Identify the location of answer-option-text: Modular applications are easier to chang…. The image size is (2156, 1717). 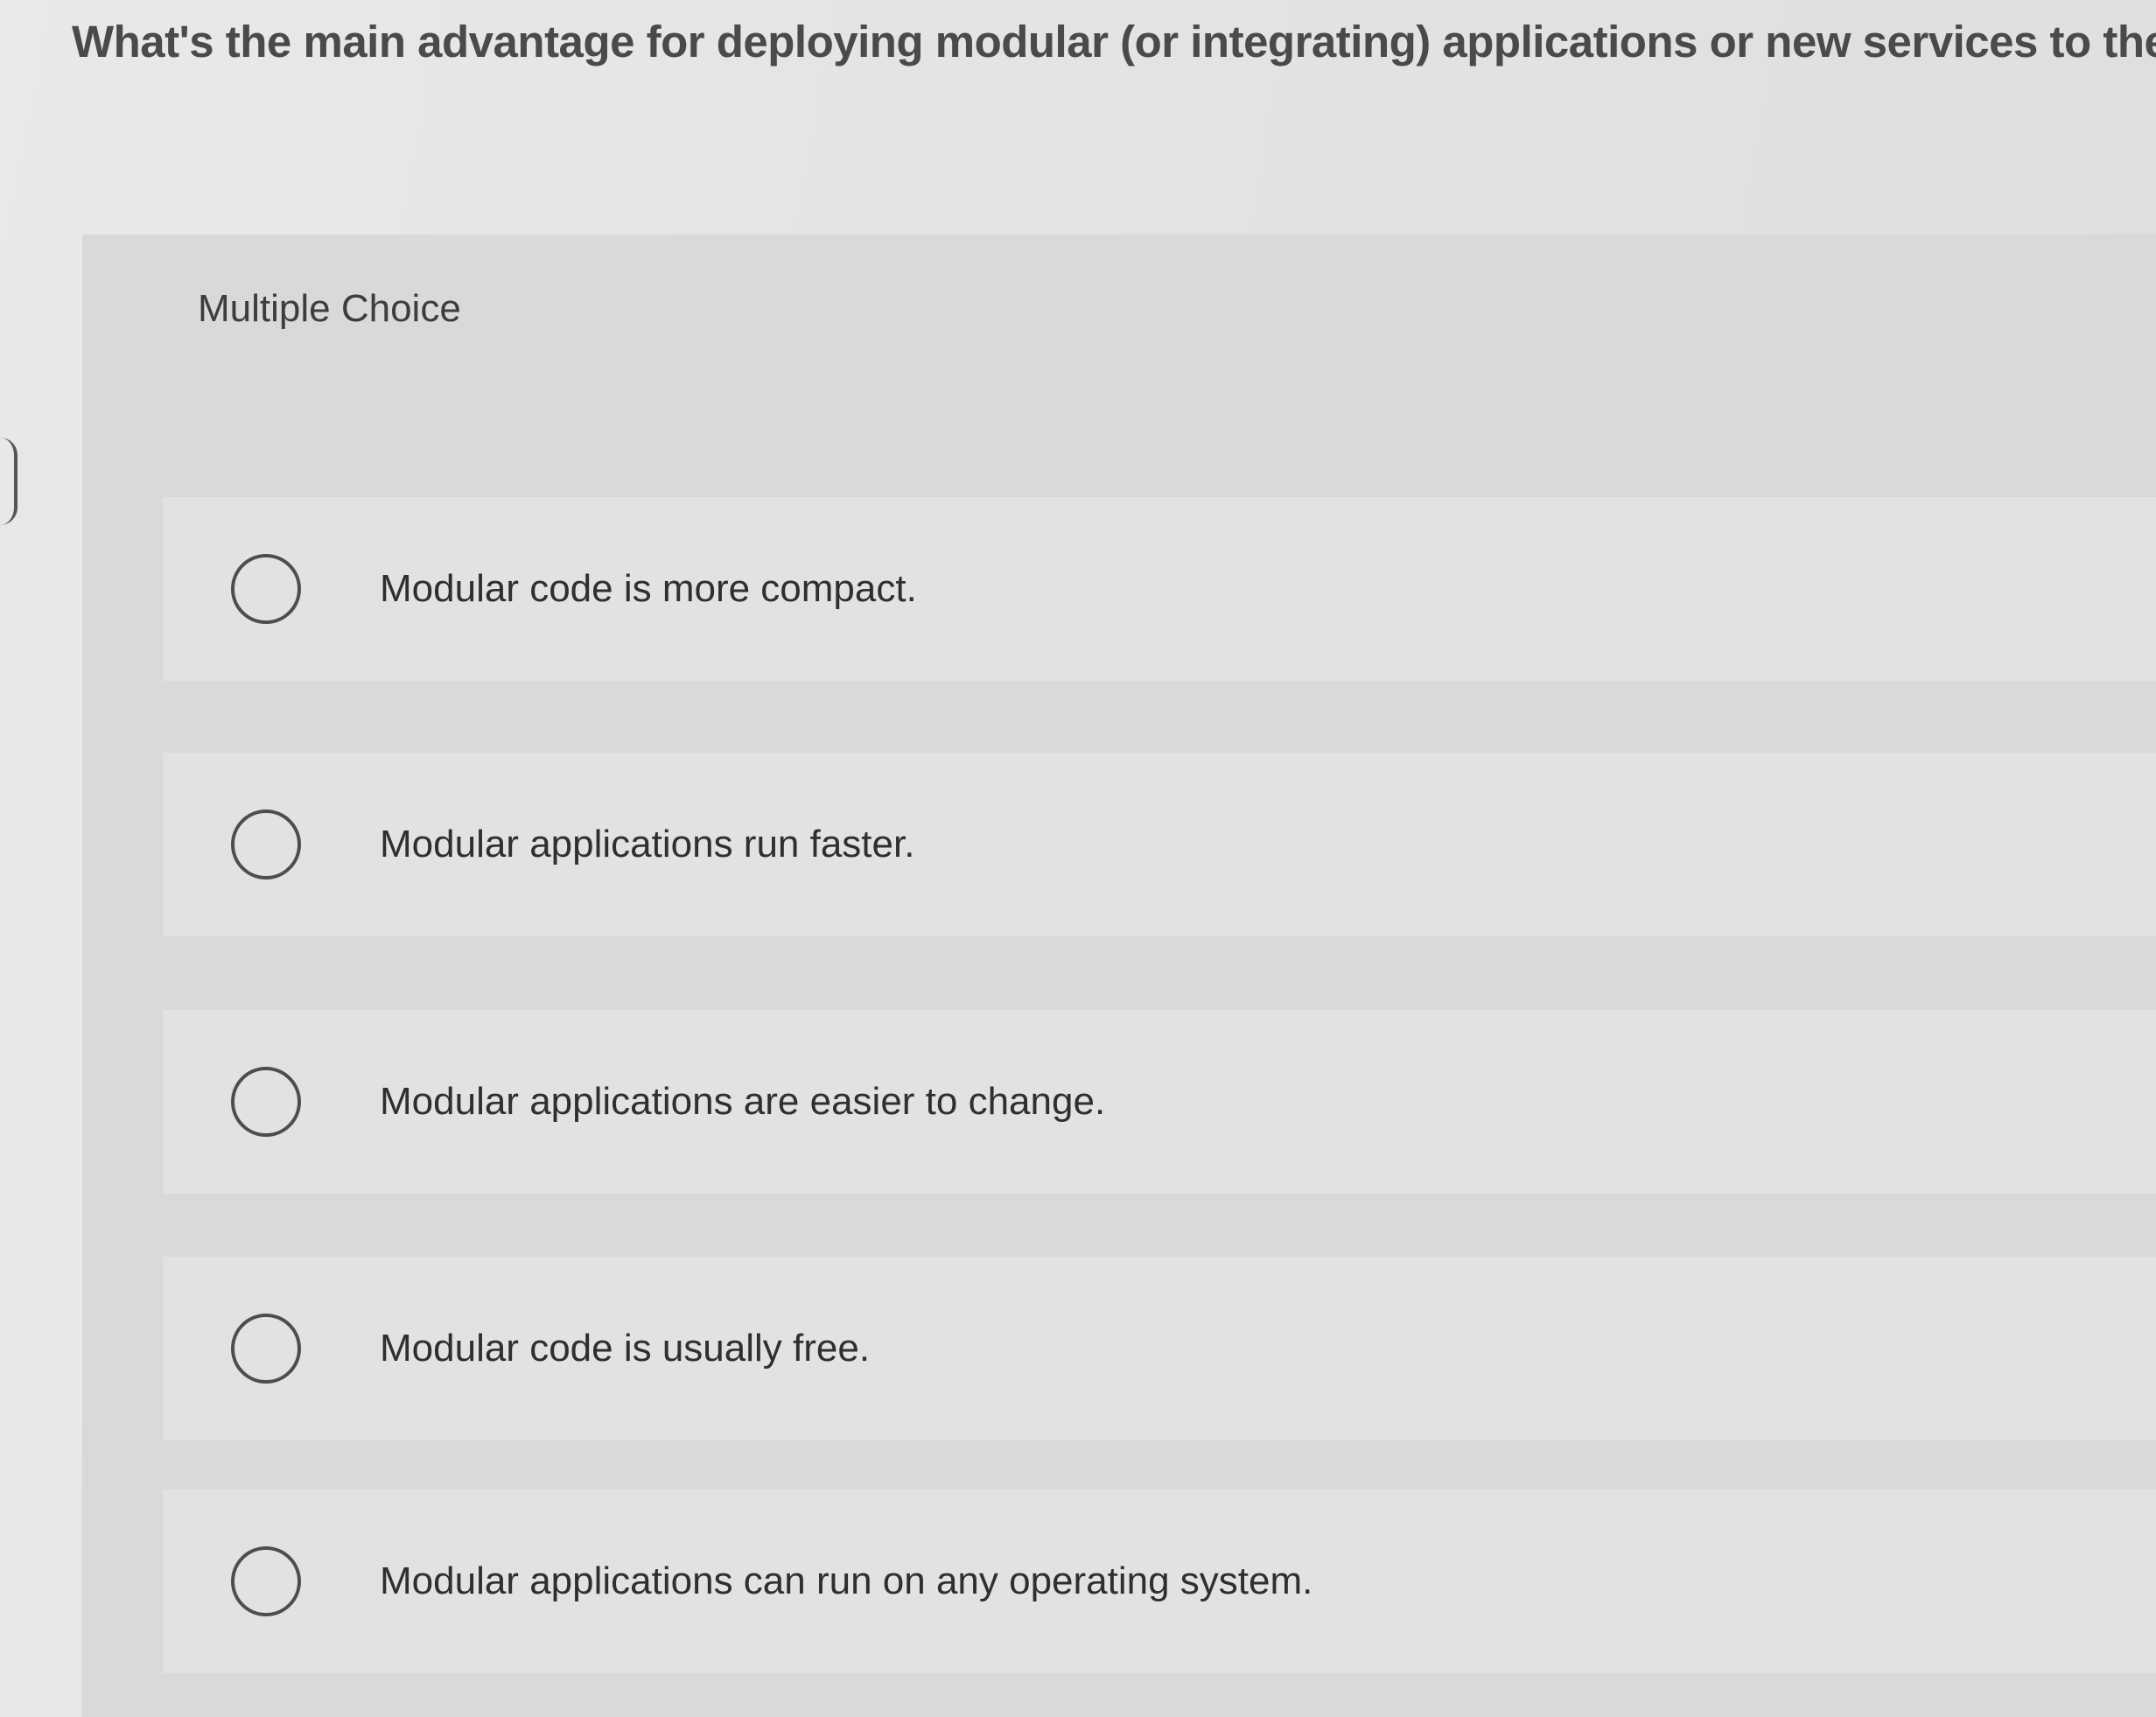
(743, 1101).